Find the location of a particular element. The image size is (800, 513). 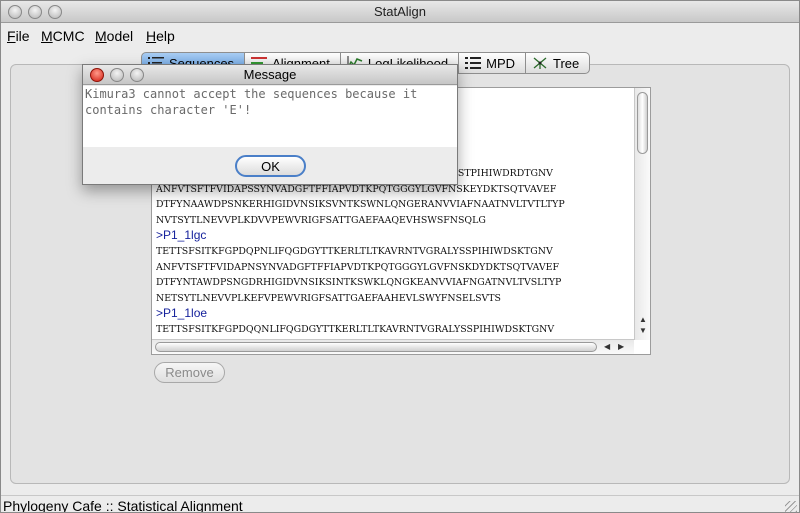

sequence-name: >P1_1lgc is located at coordinates (181, 235).